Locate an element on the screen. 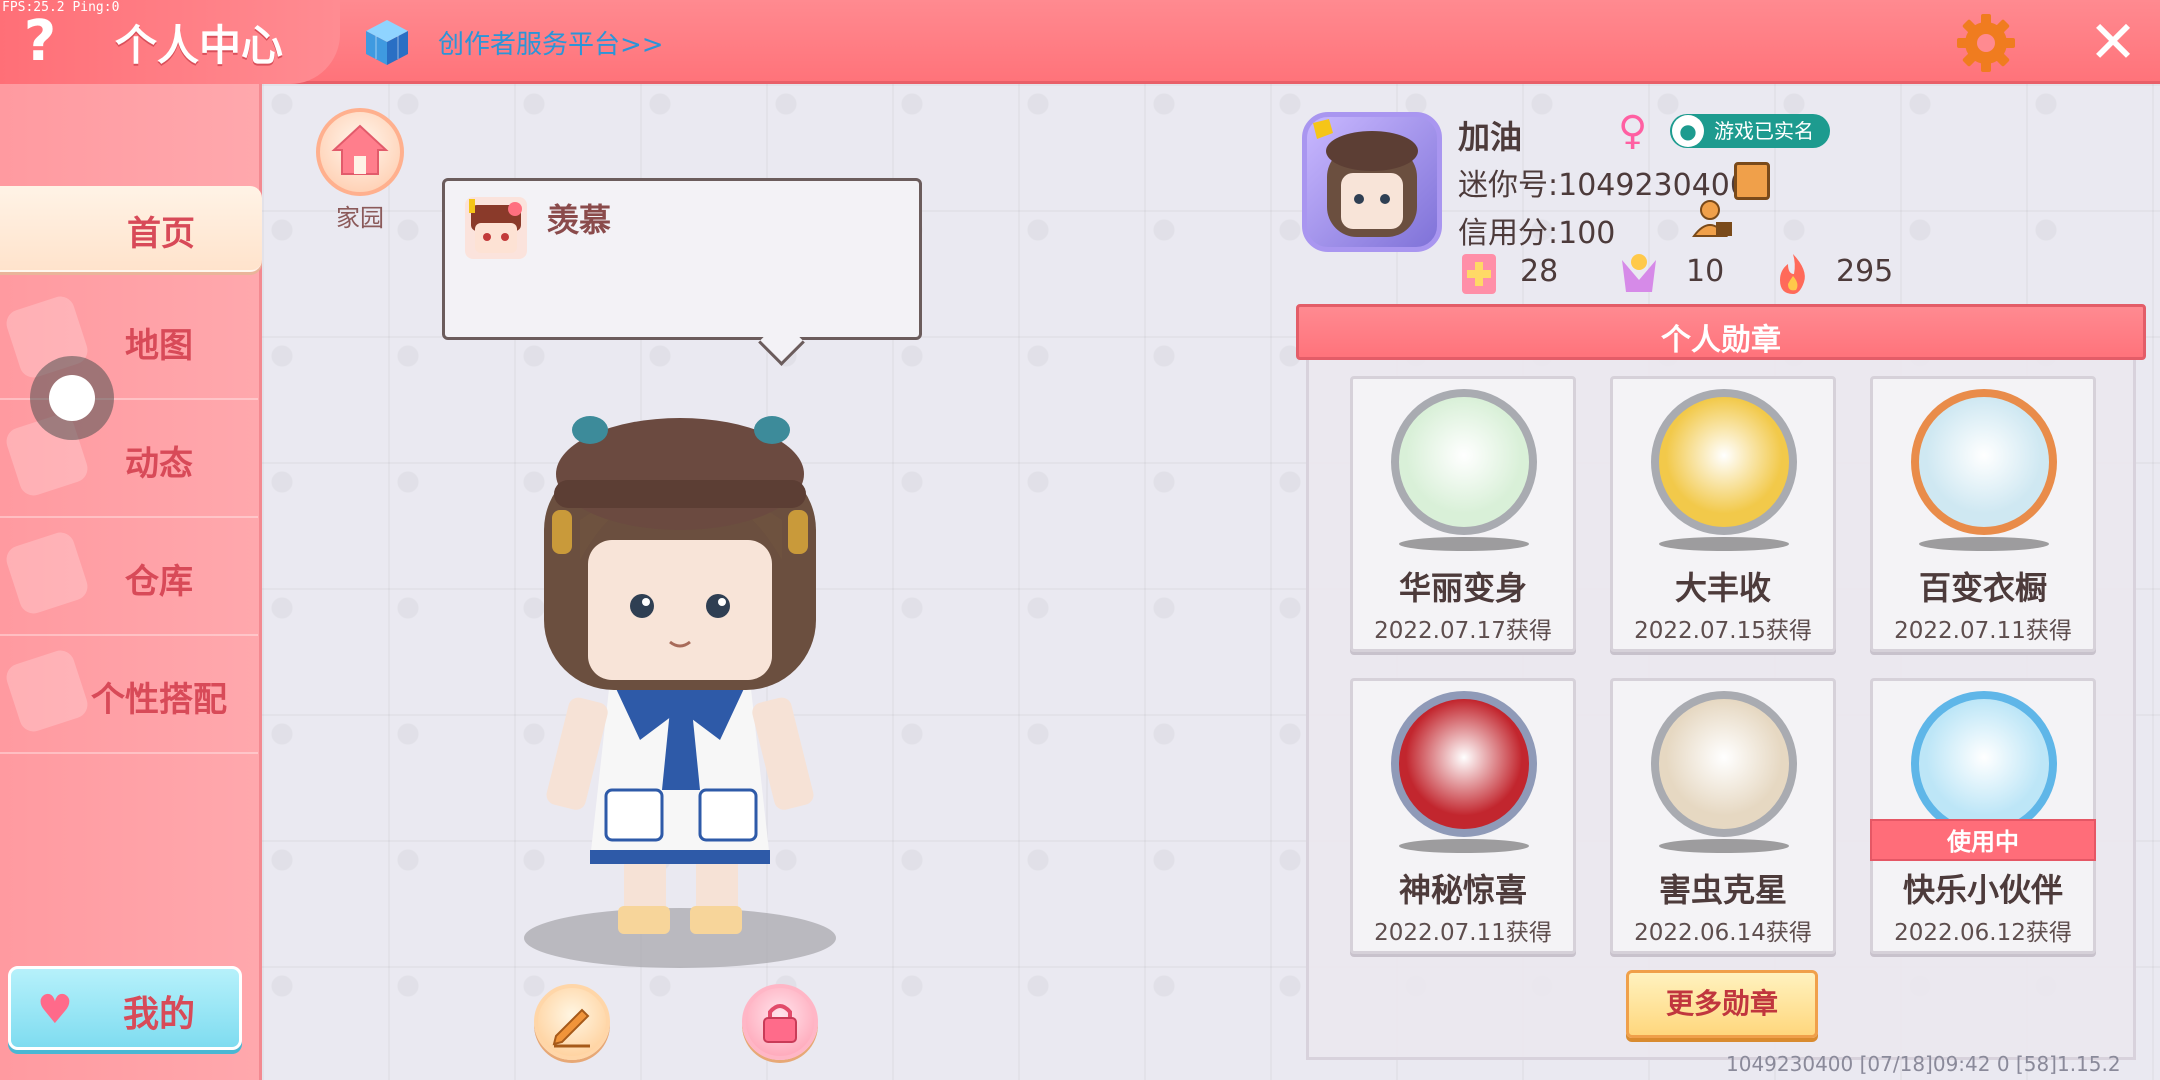  medal-card: 使用中 快乐小伙伴 2022.06.12获得 is located at coordinates (1983, 816).